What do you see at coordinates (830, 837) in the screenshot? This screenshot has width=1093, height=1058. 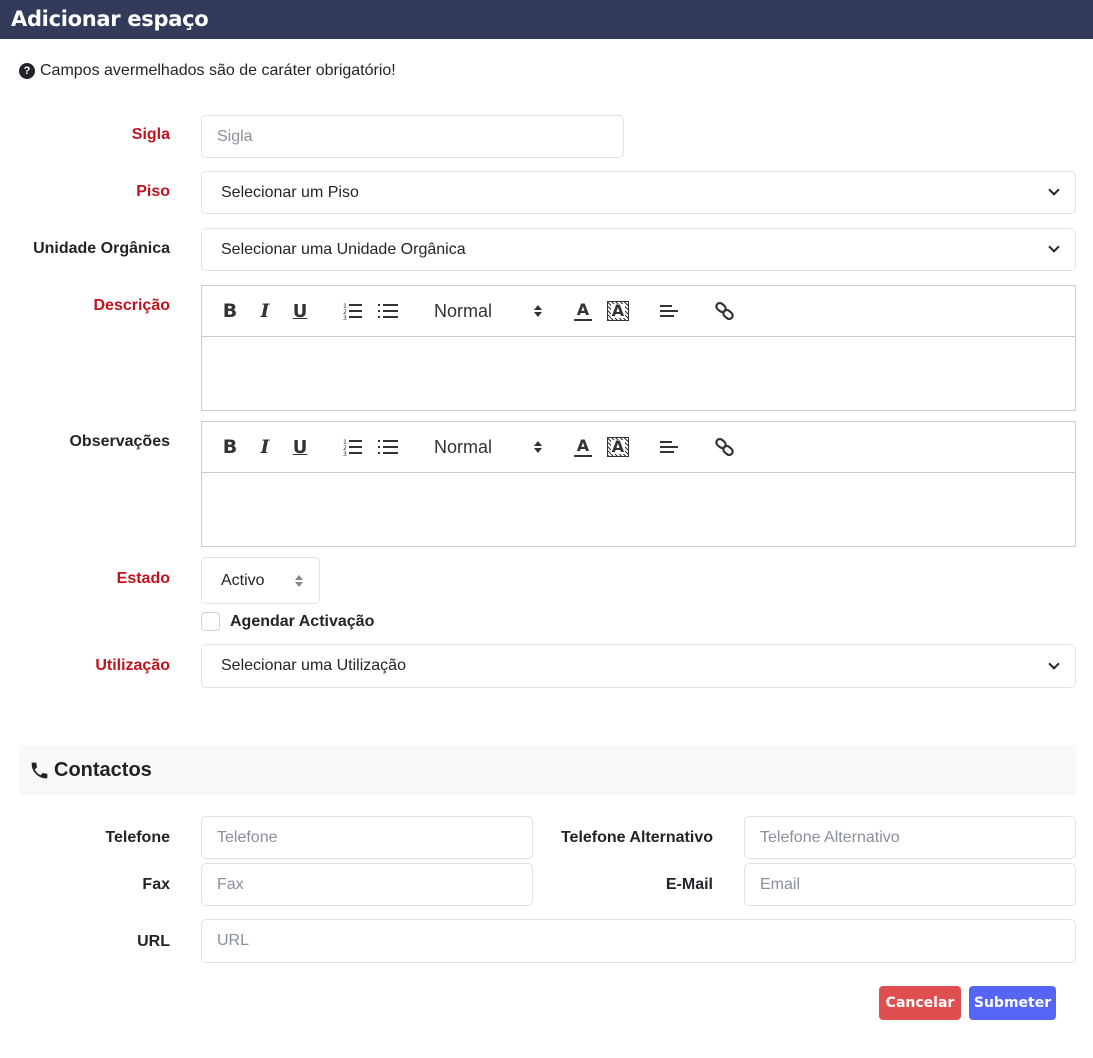 I see `telefone-alt-placeholder: Telefone Alternativo` at bounding box center [830, 837].